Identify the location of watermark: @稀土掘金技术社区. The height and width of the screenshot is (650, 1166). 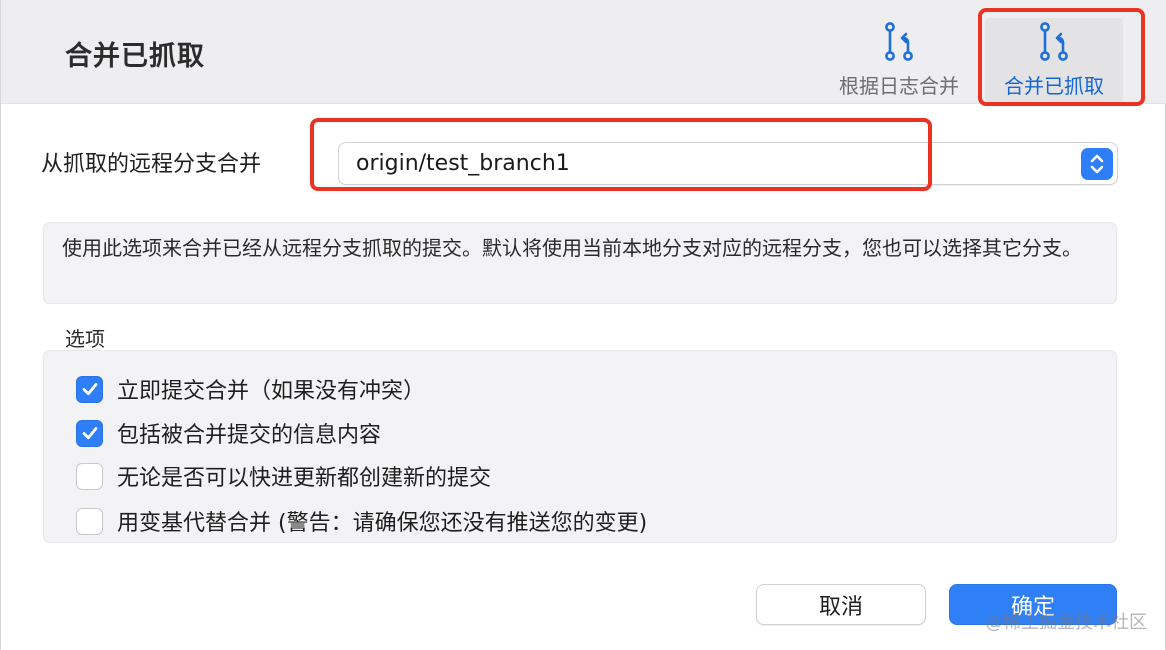
(1066, 622).